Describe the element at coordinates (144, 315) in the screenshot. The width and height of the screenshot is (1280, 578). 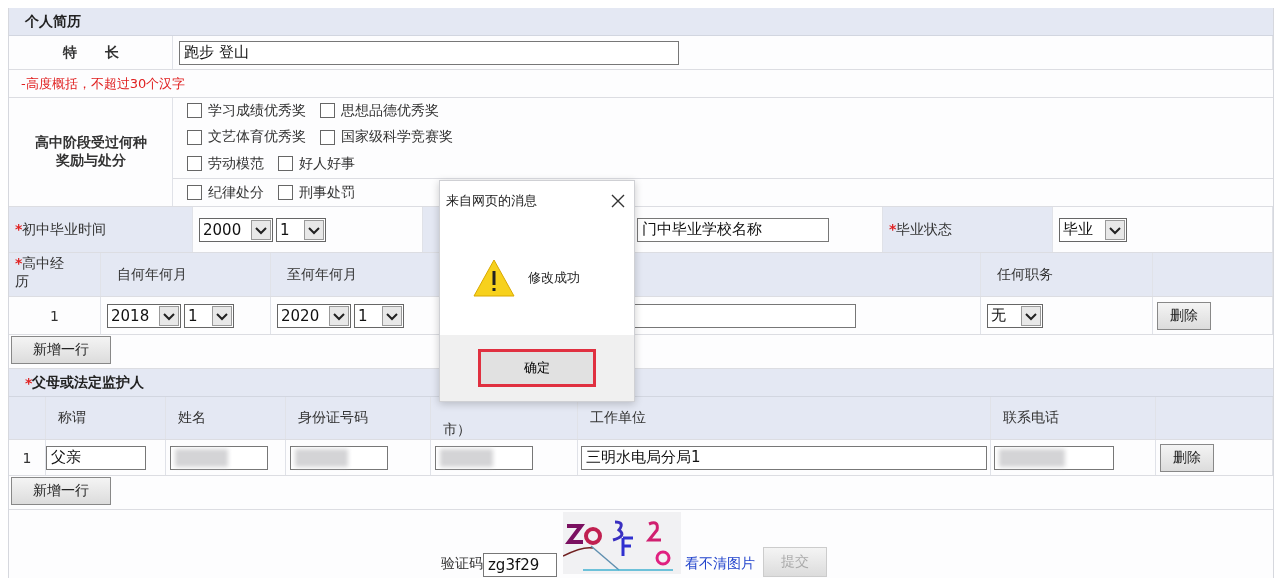
I see `year-select: 2018` at that location.